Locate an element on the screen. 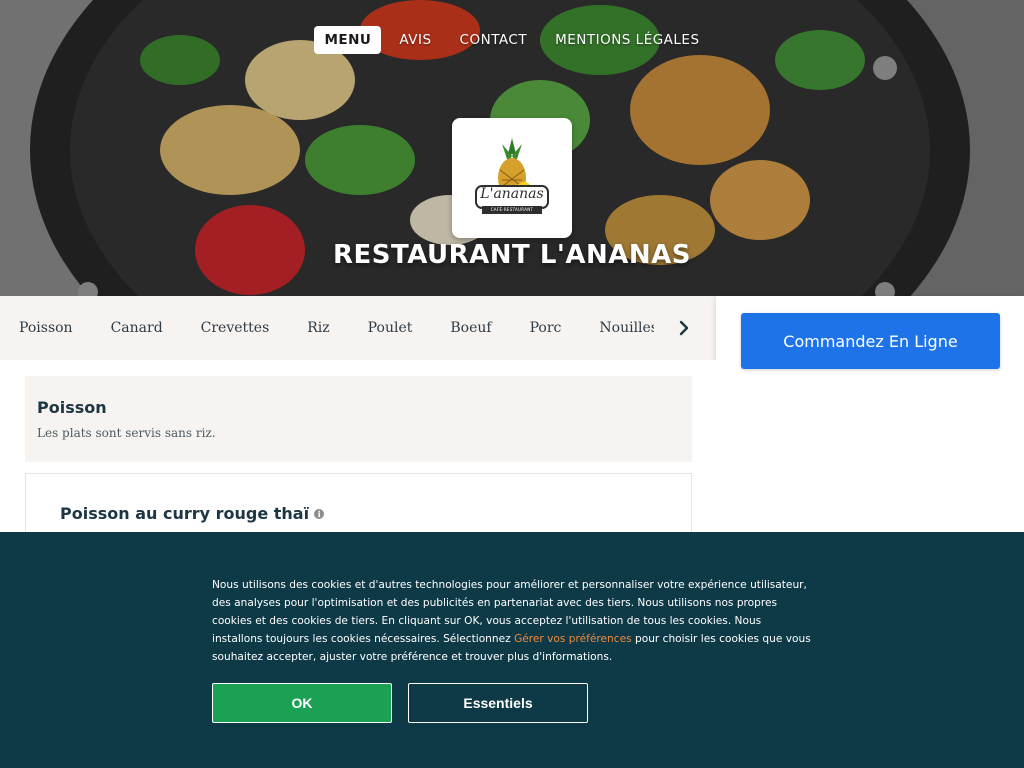  chevron-right-icon is located at coordinates (684, 328).